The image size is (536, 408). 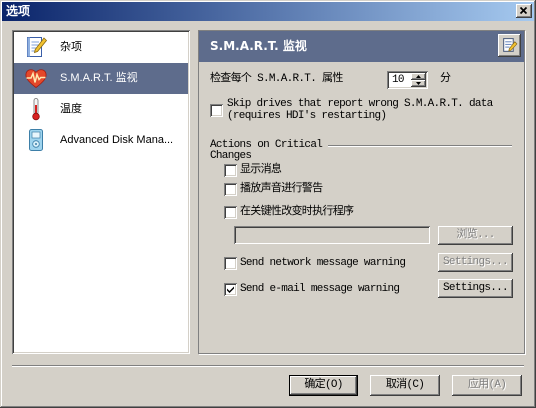 I want to click on play-sound-label: 播放声音进行警告, so click(x=281, y=189).